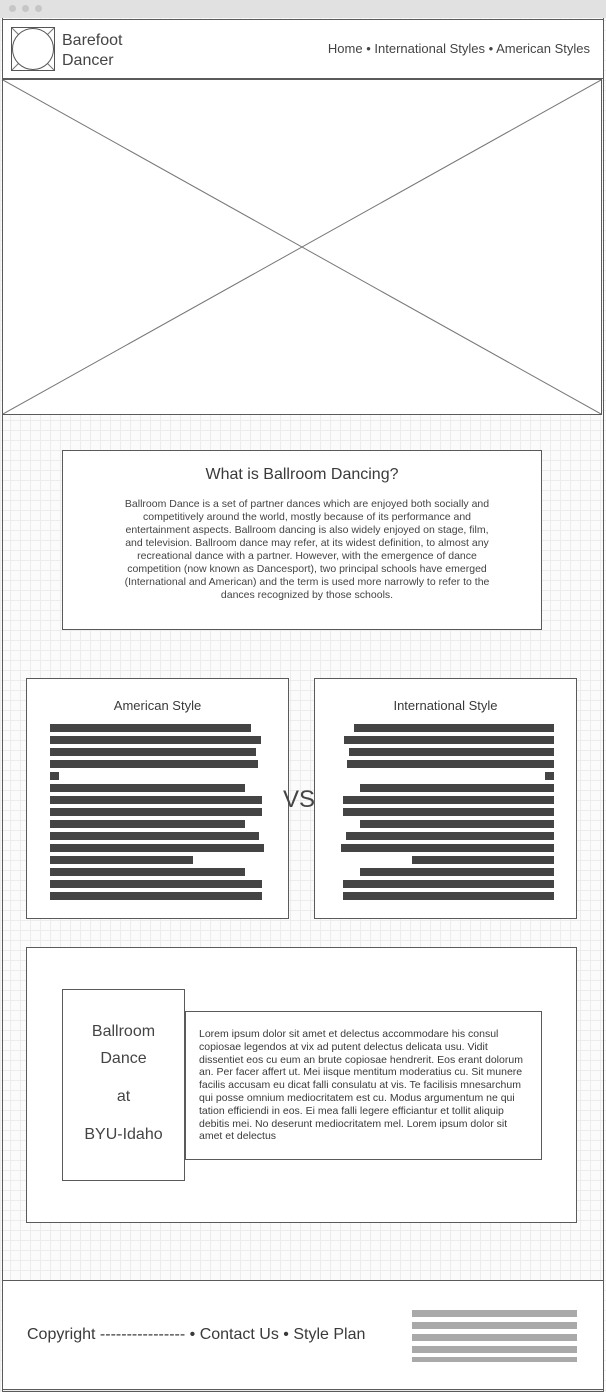 The image size is (606, 1392). What do you see at coordinates (302, 474) in the screenshot?
I see `intro-title: What is Ballroom Dancing?` at bounding box center [302, 474].